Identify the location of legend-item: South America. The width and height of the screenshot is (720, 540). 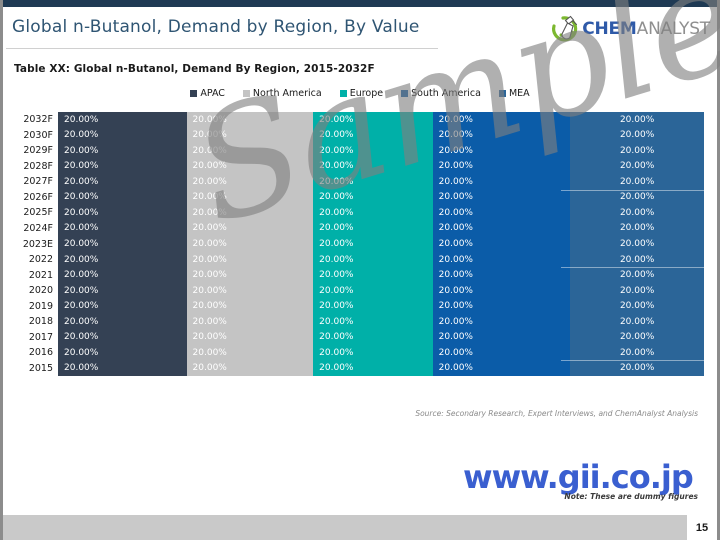
(441, 93).